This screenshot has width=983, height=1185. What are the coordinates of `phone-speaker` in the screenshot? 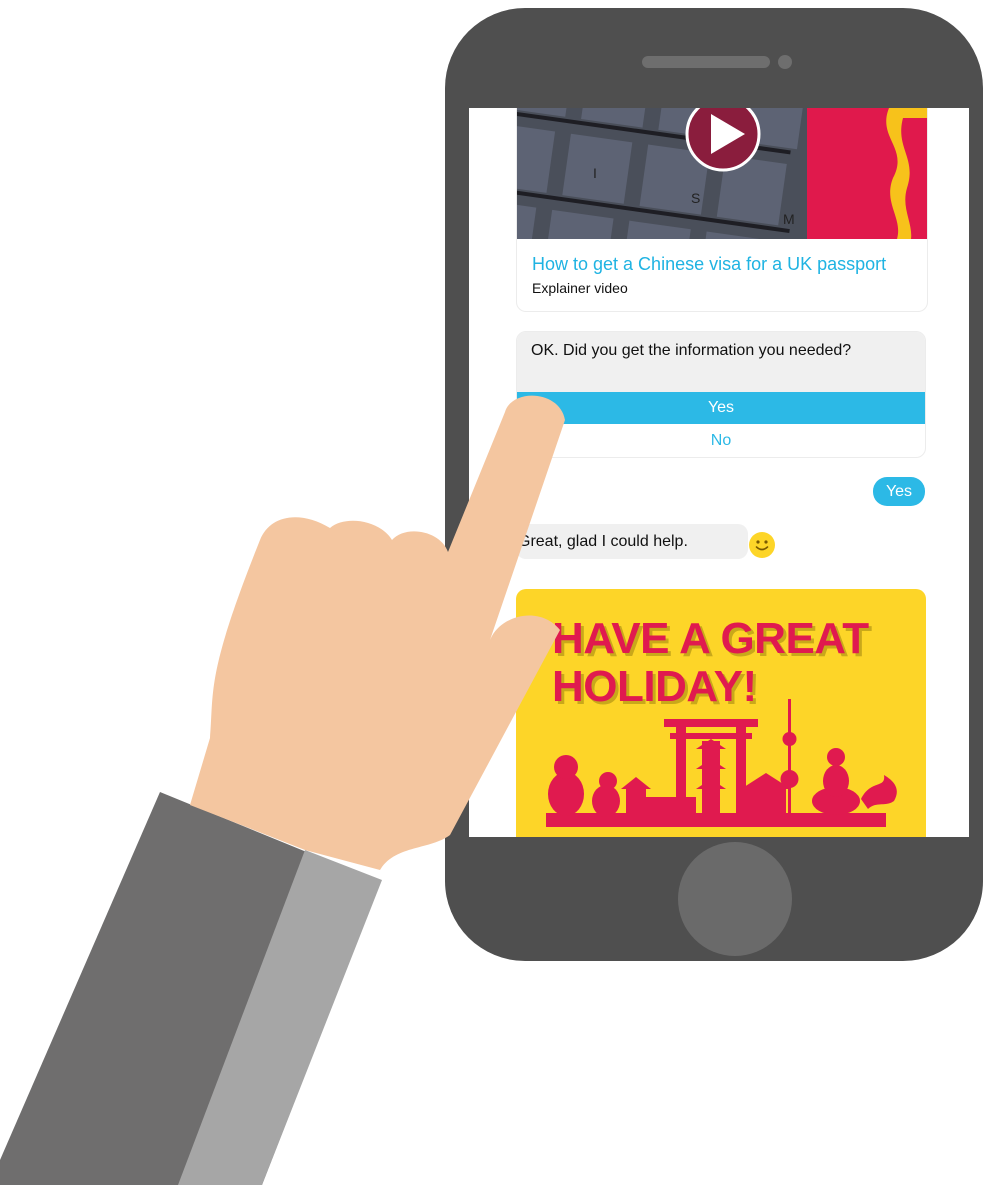 It's located at (706, 62).